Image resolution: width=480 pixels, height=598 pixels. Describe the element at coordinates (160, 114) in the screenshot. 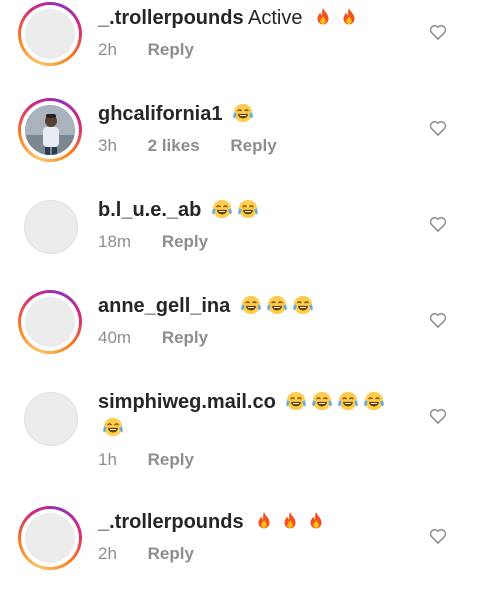

I see `comment-username: ghcalifornia1` at that location.